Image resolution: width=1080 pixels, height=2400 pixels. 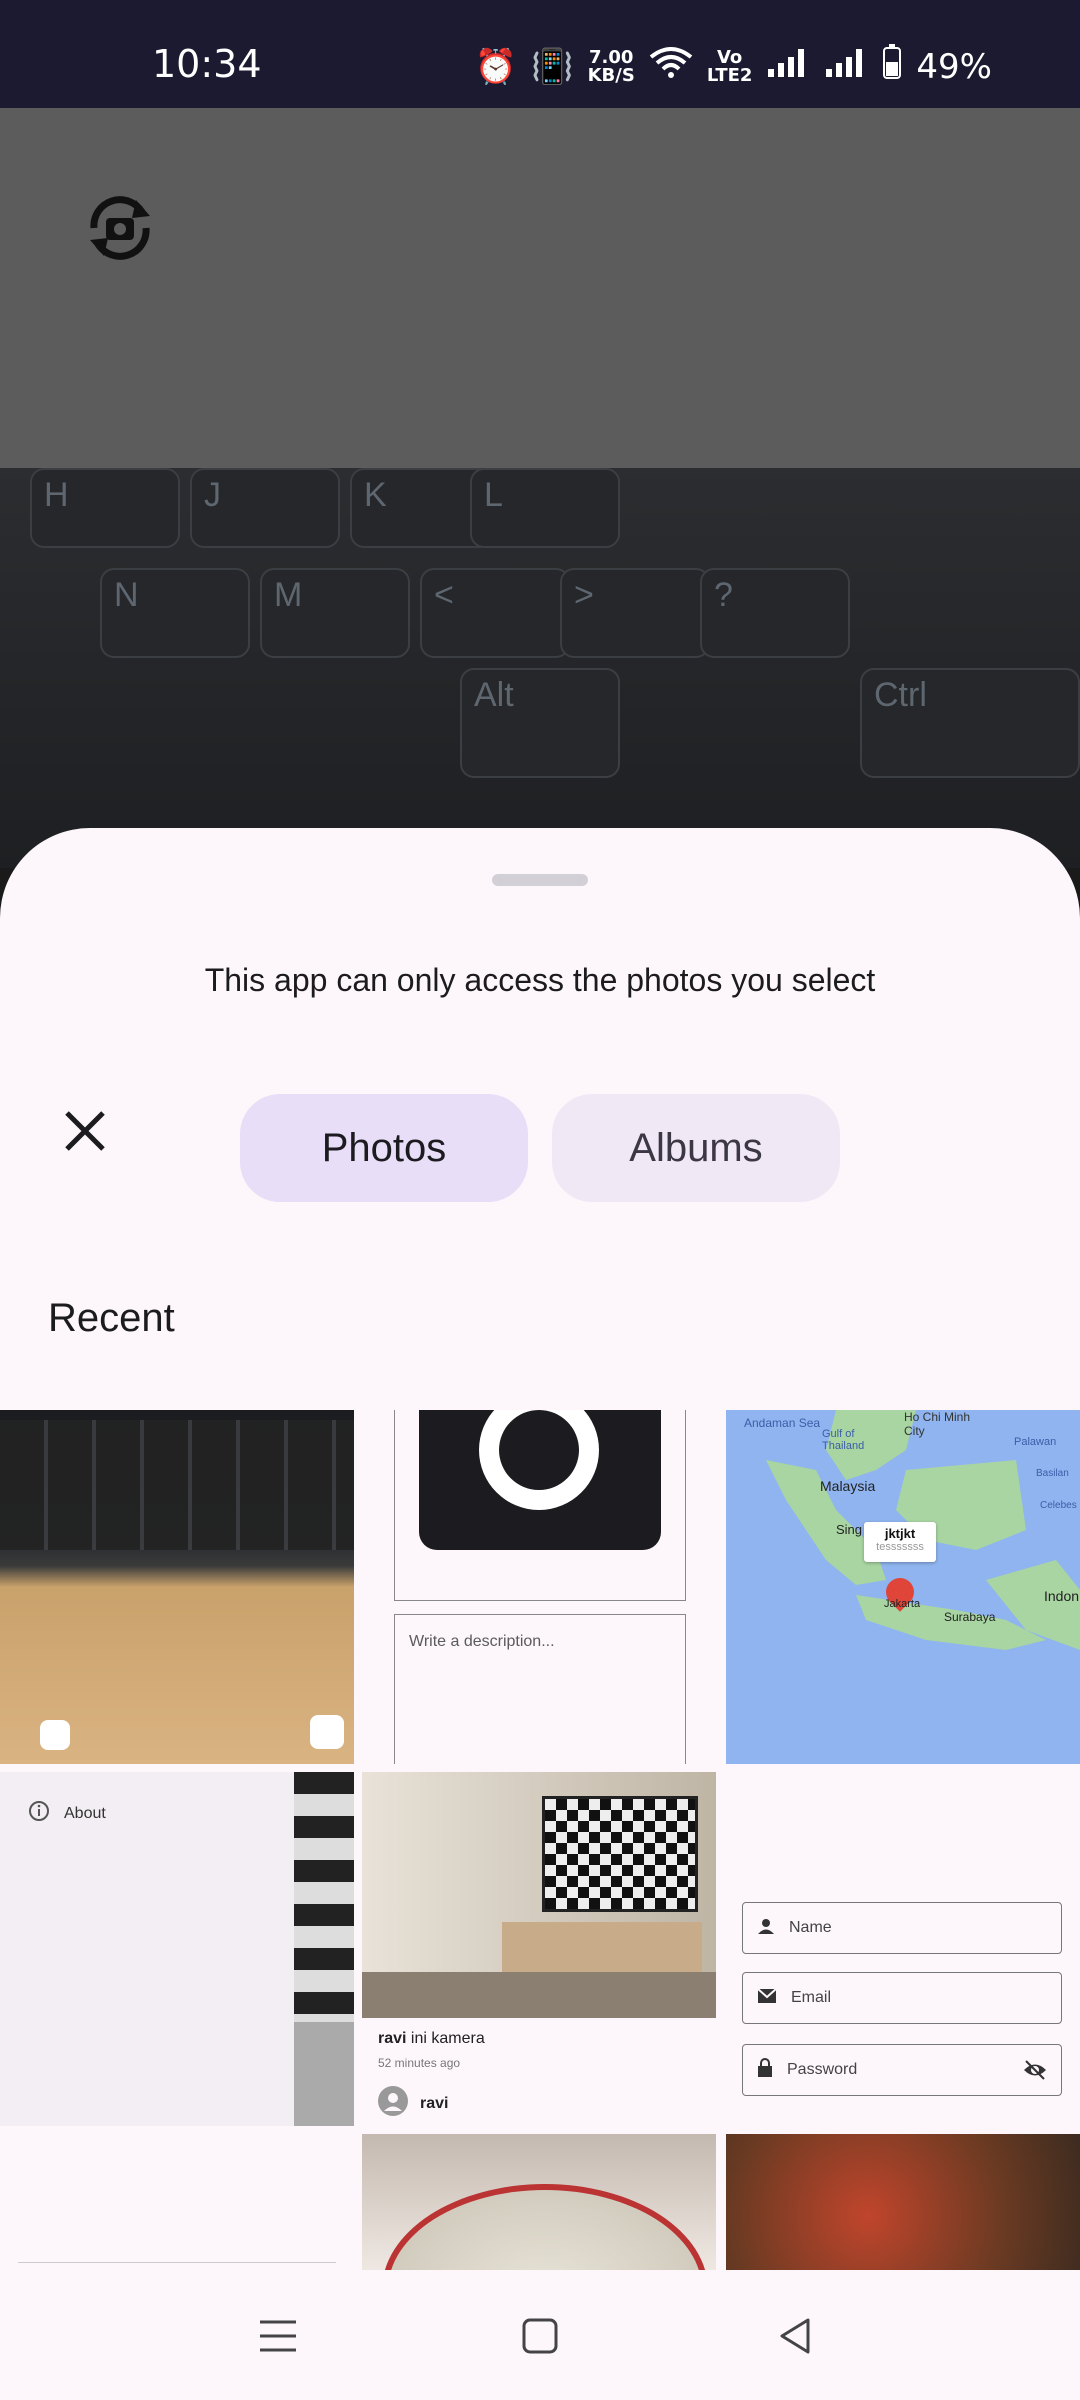 What do you see at coordinates (788, 66) in the screenshot?
I see `signal-1-icon` at bounding box center [788, 66].